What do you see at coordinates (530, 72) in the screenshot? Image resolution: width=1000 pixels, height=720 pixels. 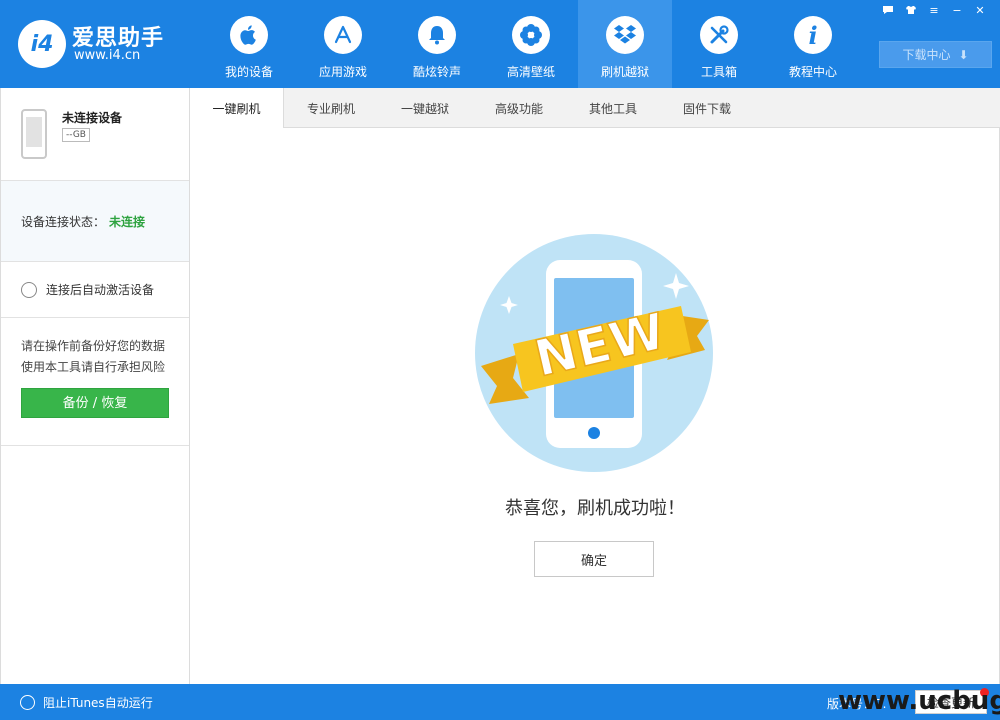 I see `nav-label: 高清壁纸` at bounding box center [530, 72].